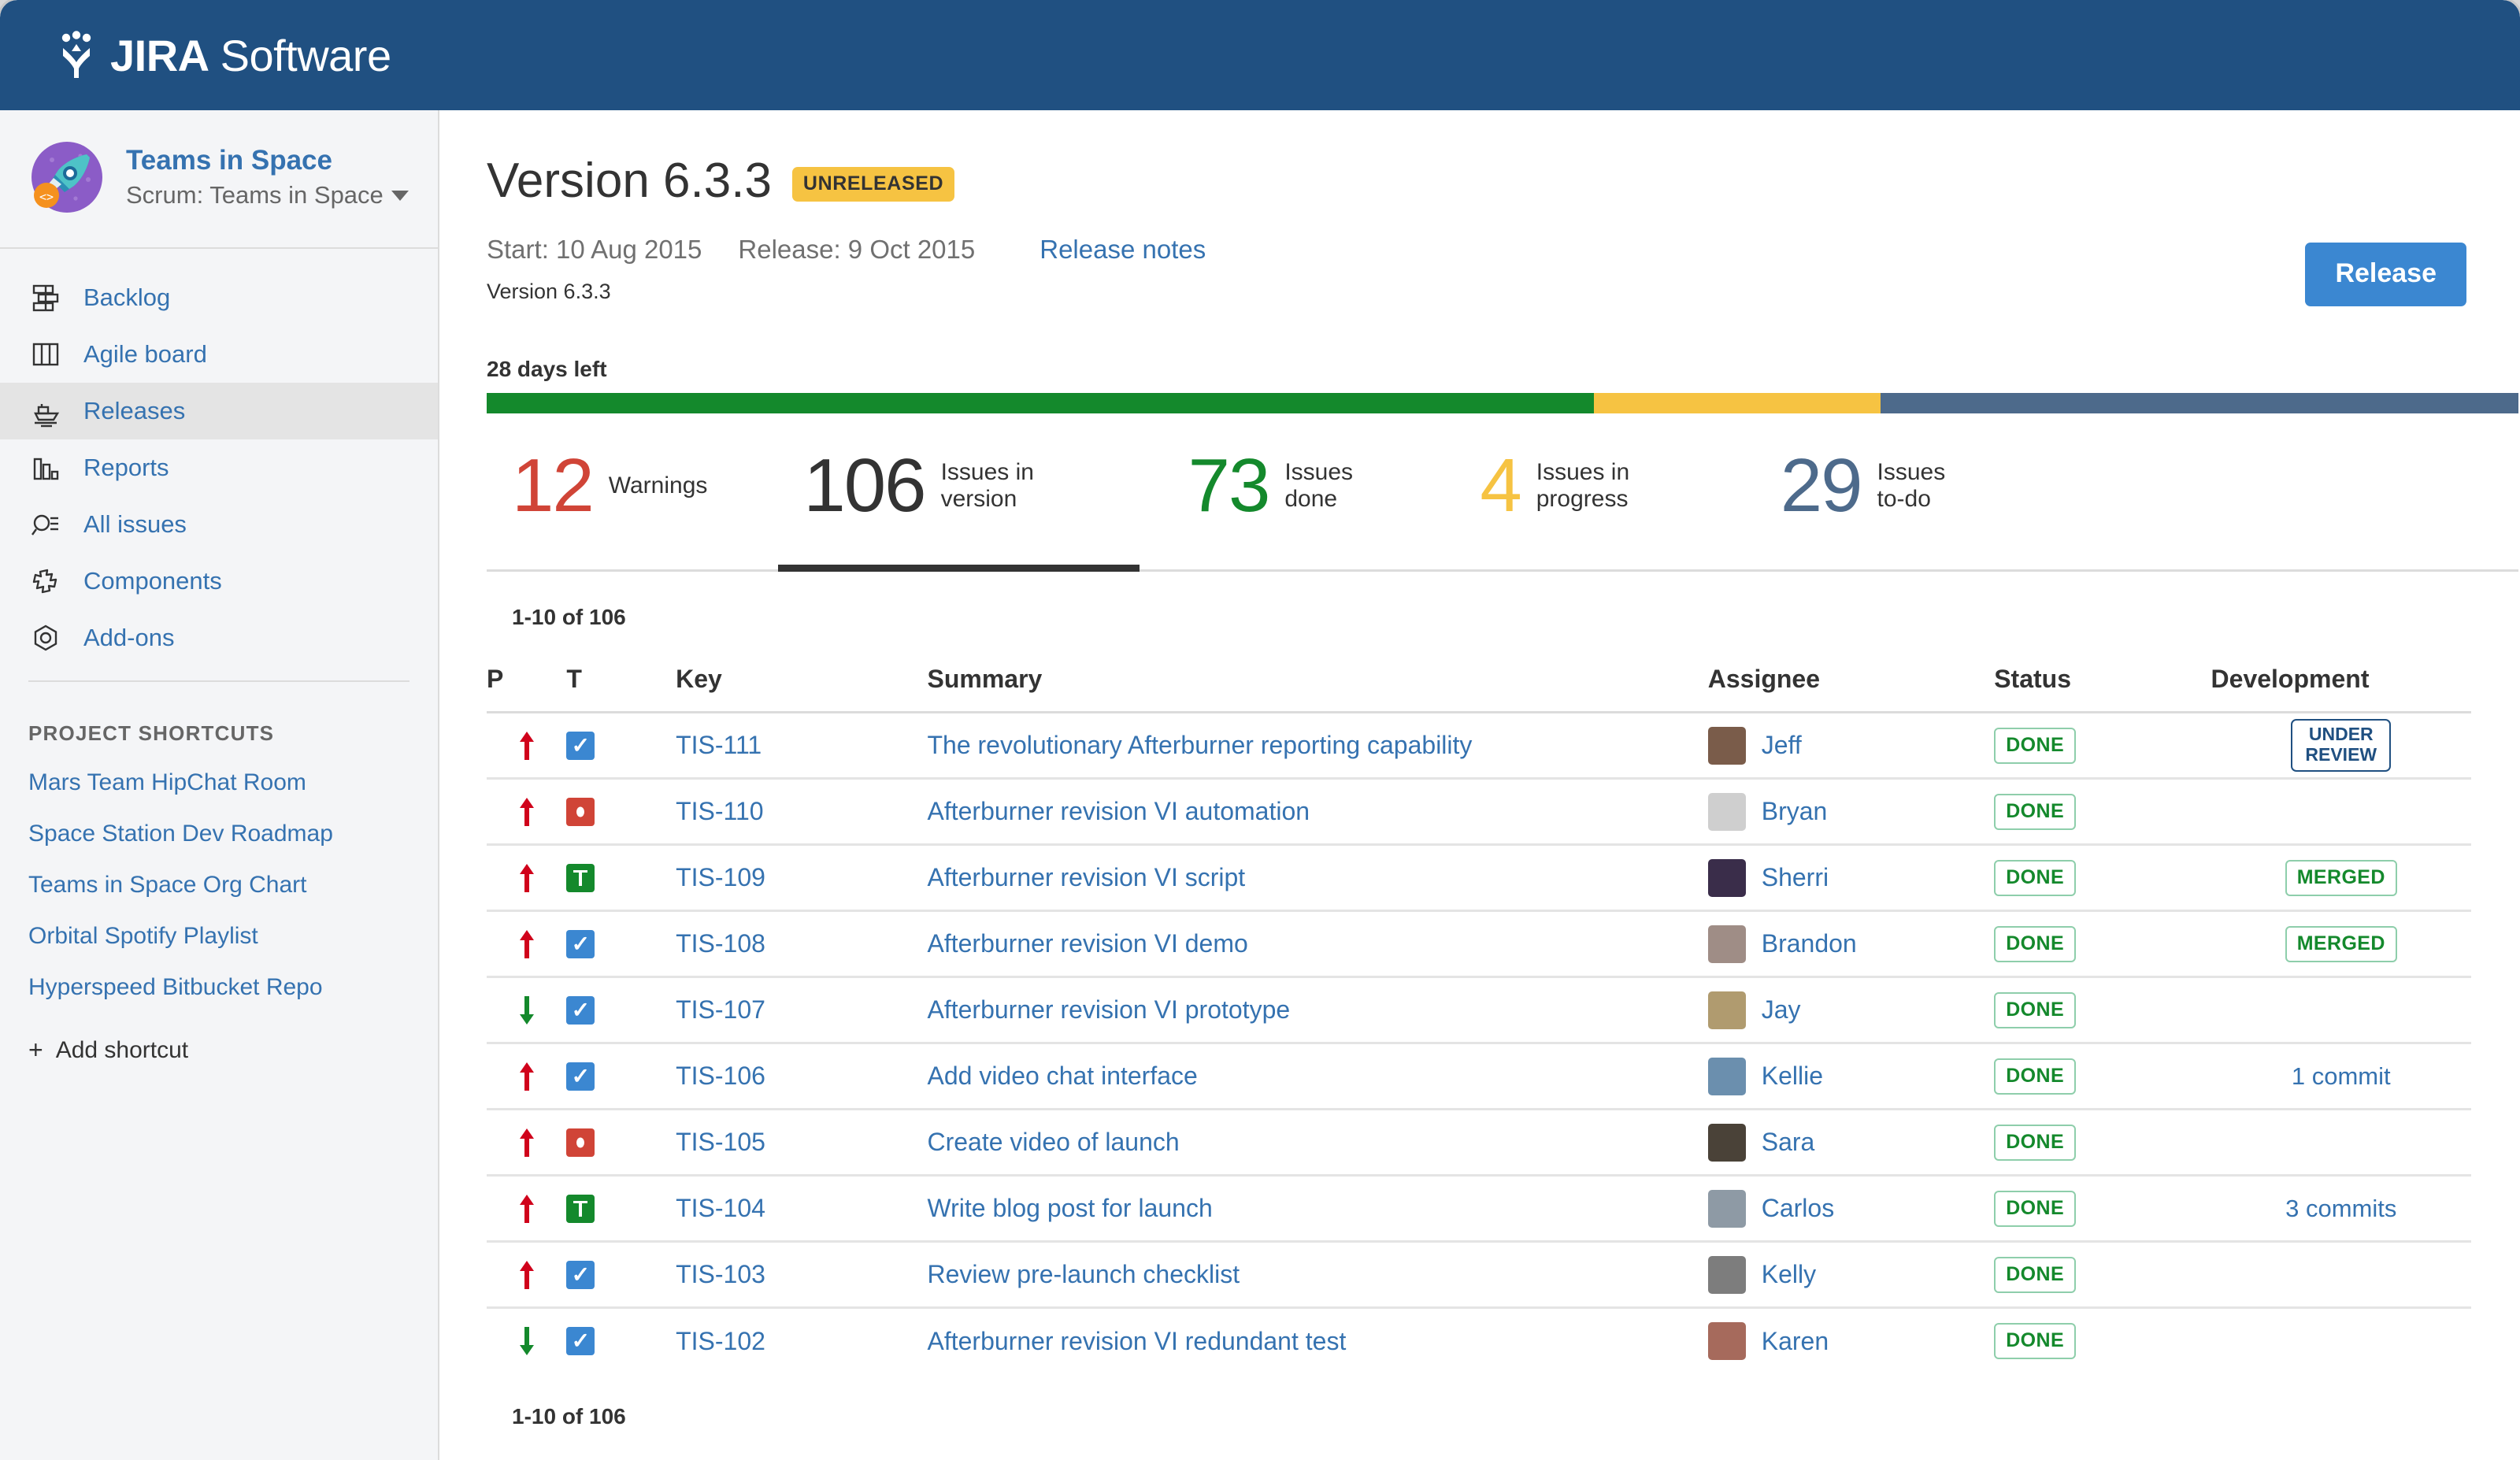 The image size is (2520, 1460). I want to click on sidebar-item-backlog: Backlog, so click(219, 297).